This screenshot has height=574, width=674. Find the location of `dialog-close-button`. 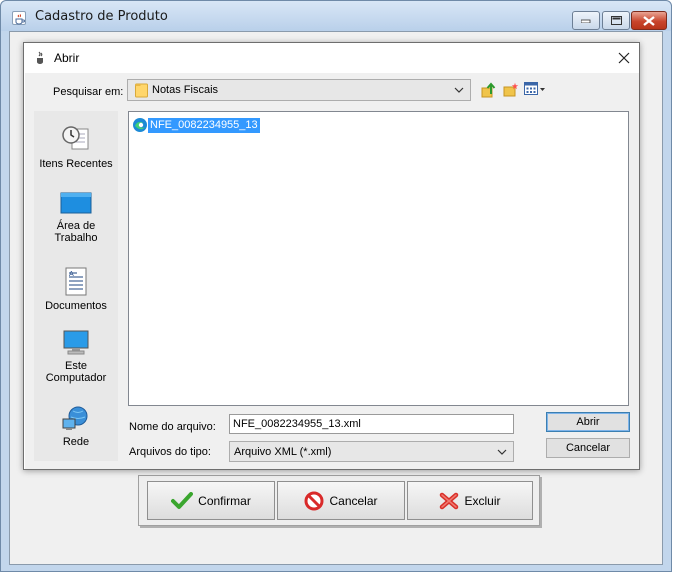

dialog-close-button is located at coordinates (624, 58).